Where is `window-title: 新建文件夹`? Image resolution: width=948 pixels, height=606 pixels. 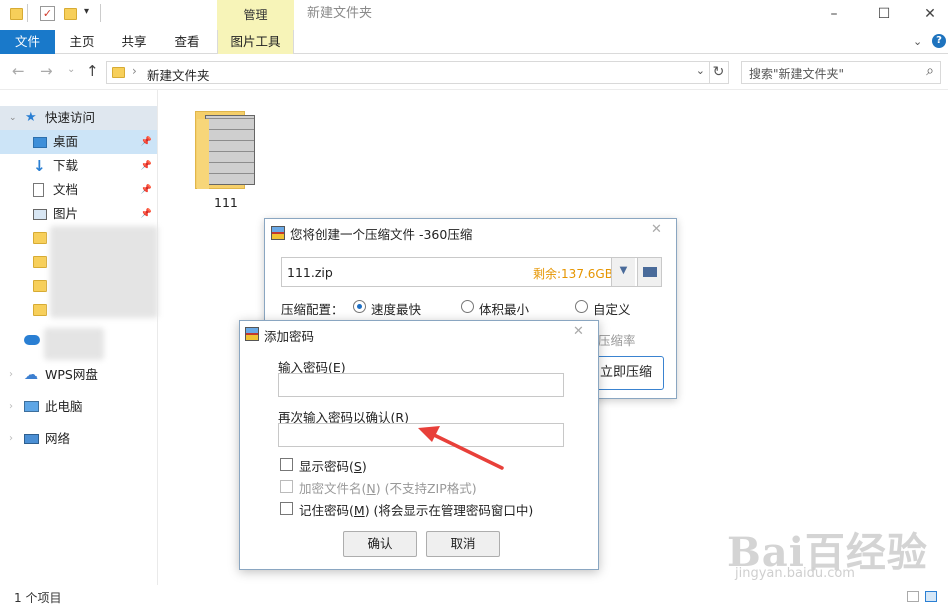
window-title: 新建文件夹 is located at coordinates (340, 13).